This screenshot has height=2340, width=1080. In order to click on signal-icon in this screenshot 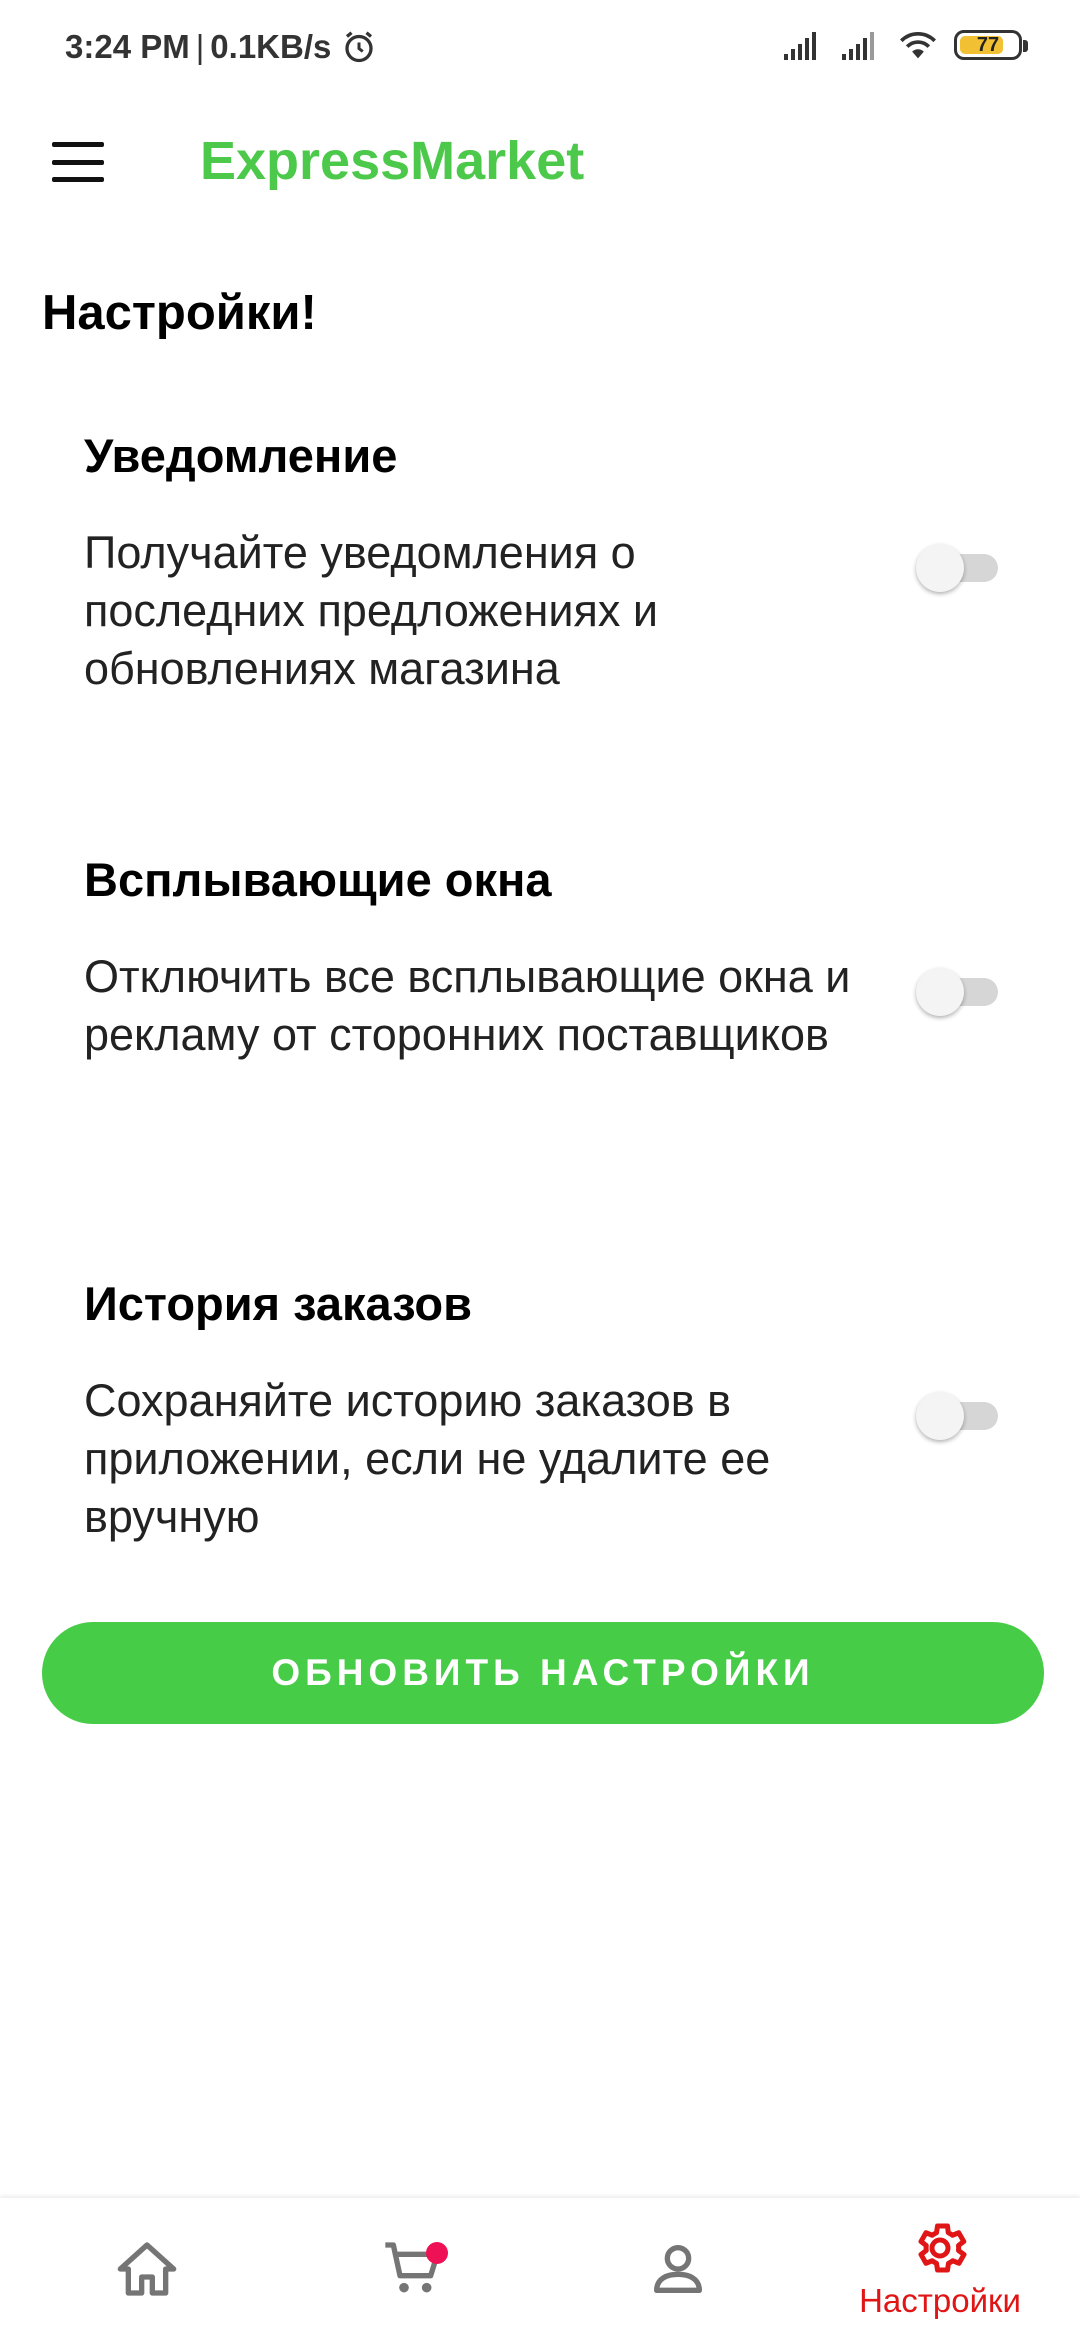, I will do `click(800, 46)`.